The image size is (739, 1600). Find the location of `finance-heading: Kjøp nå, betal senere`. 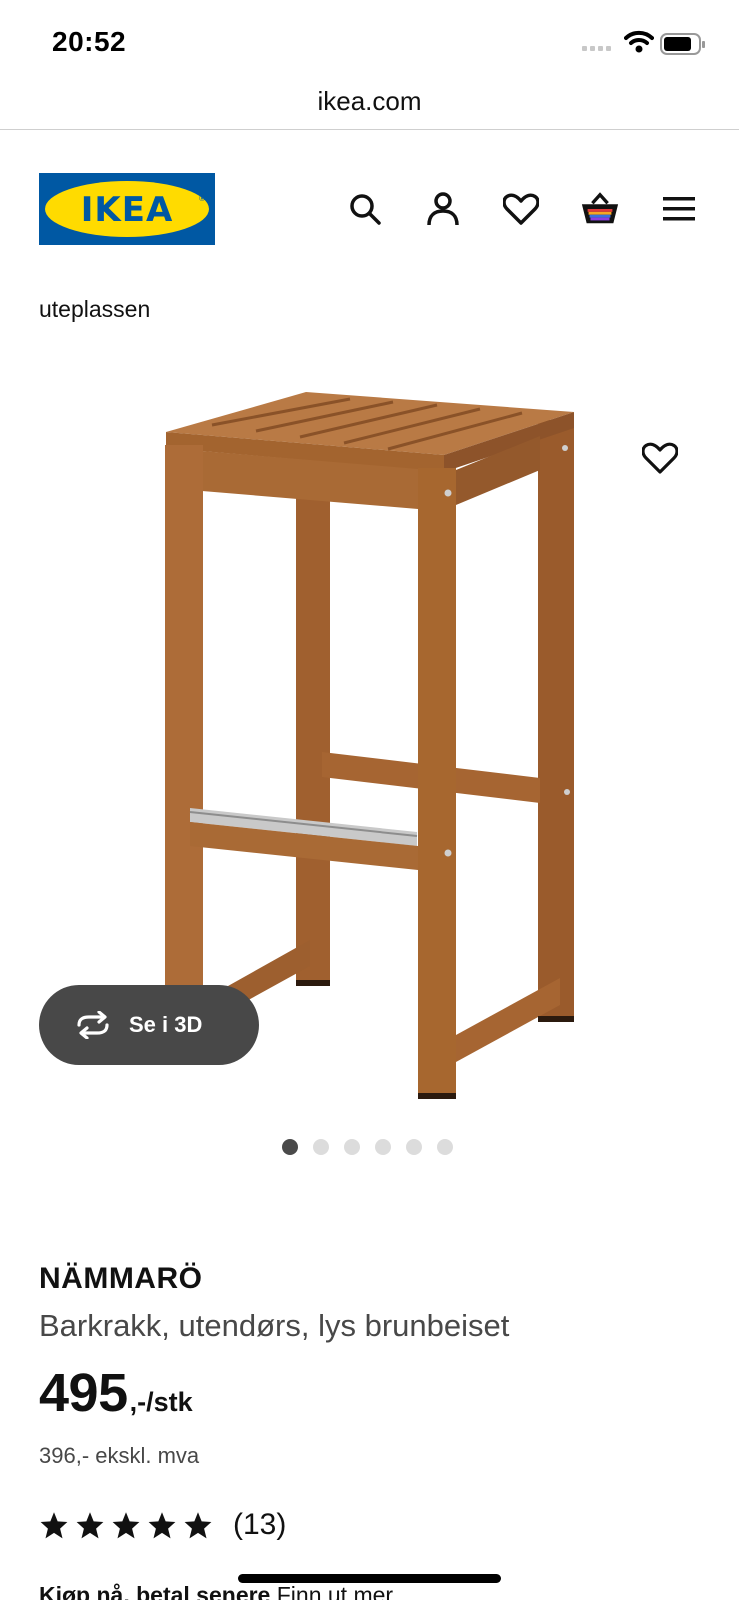

finance-heading: Kjøp nå, betal senere is located at coordinates (155, 1591).